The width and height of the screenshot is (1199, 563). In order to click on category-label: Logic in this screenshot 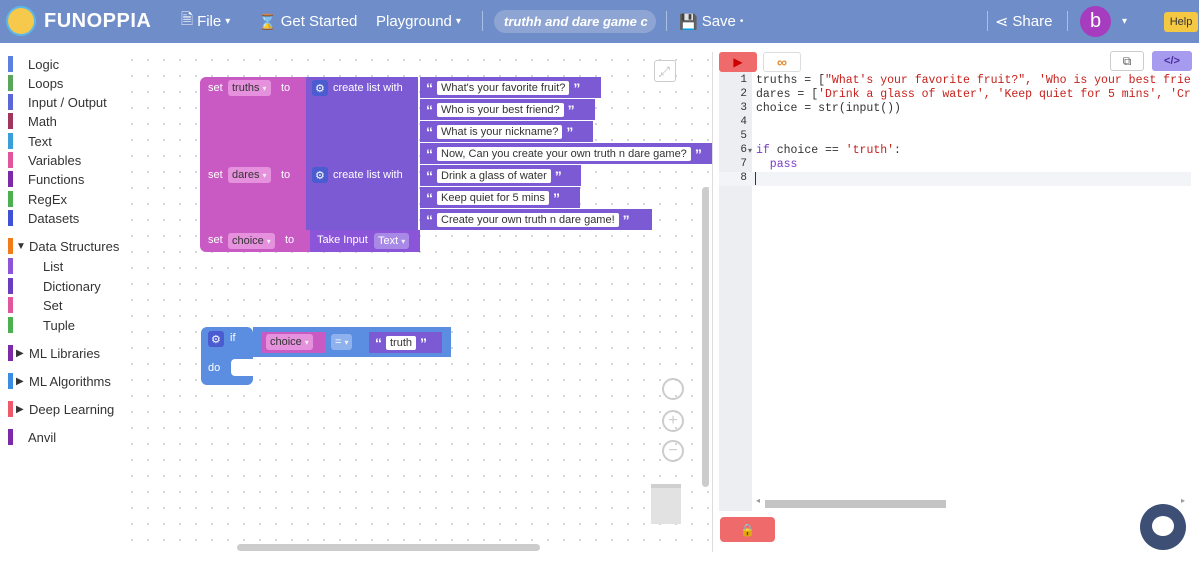, I will do `click(44, 64)`.